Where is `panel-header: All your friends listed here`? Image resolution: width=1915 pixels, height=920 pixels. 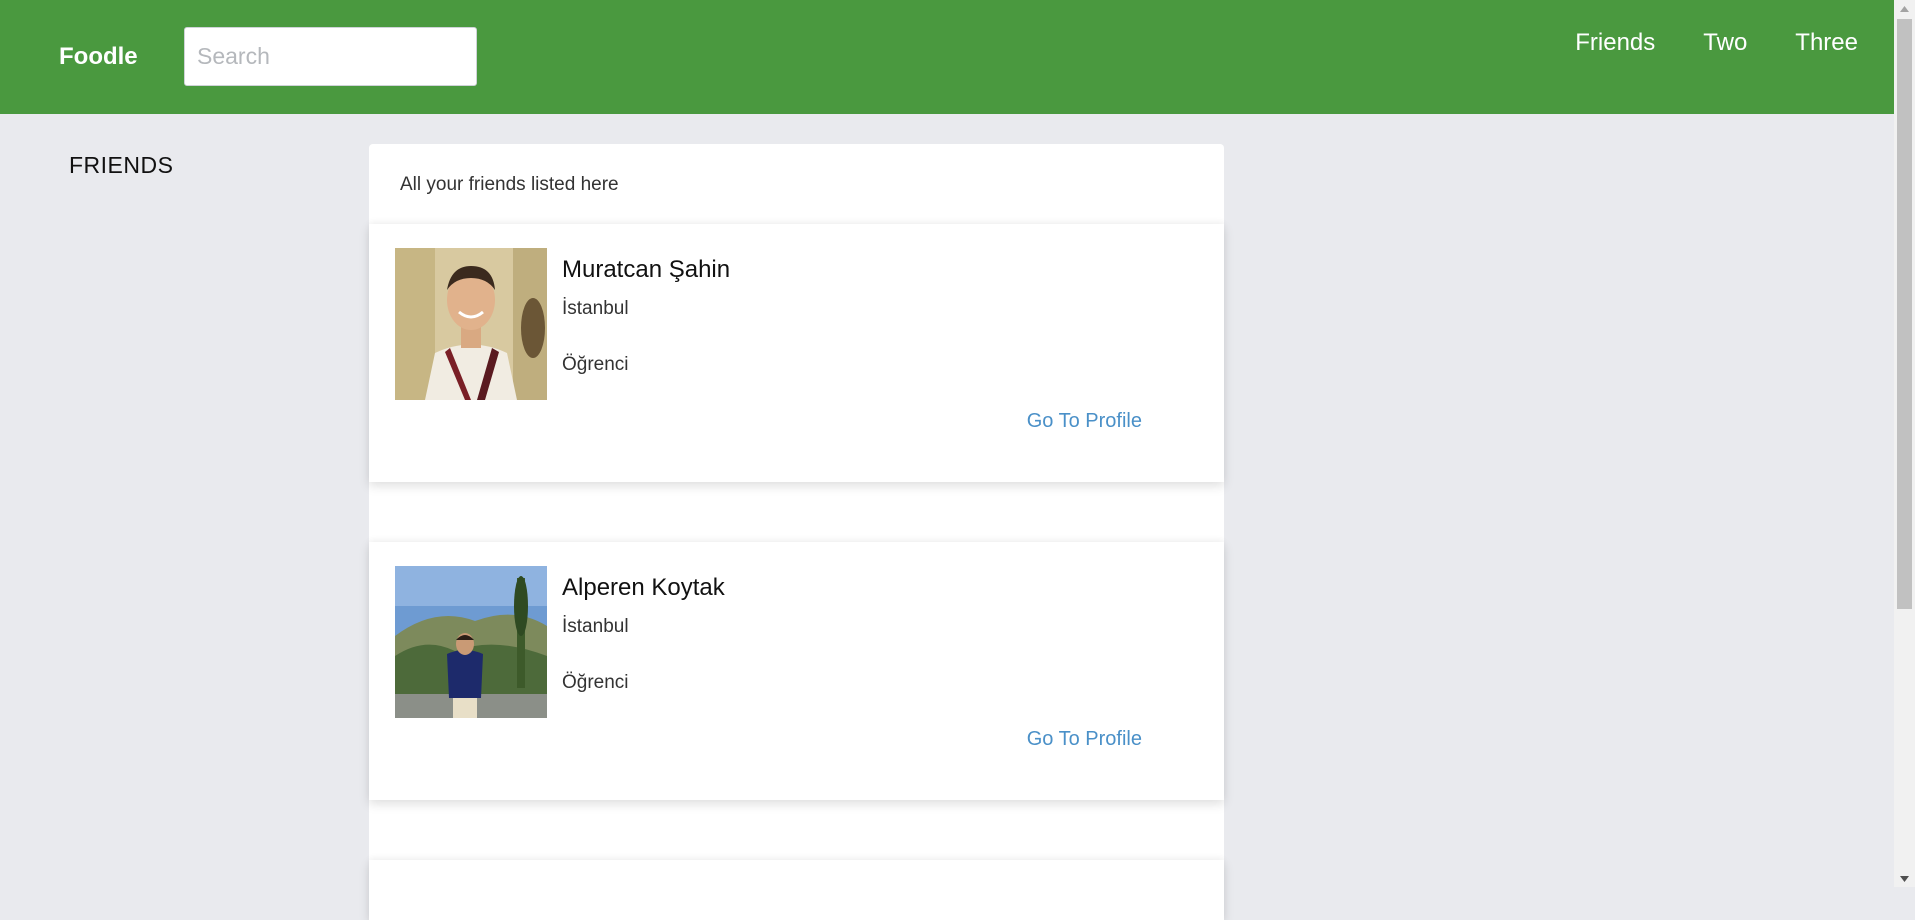
panel-header: All your friends listed here is located at coordinates (509, 184).